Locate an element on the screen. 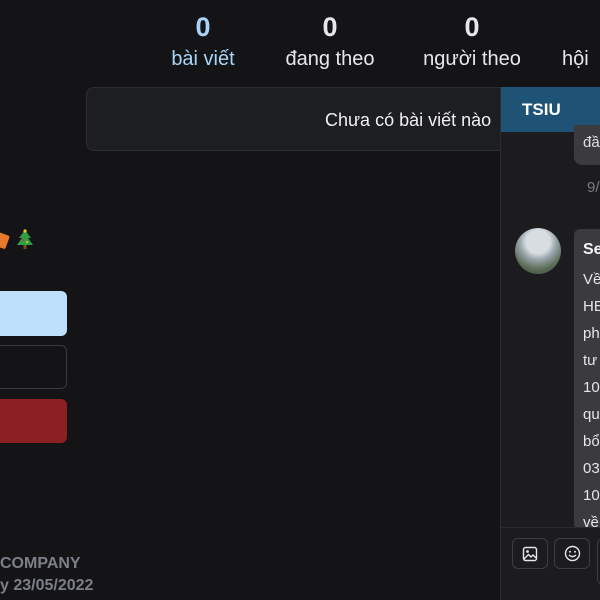  danger-action-button is located at coordinates (33, 421).